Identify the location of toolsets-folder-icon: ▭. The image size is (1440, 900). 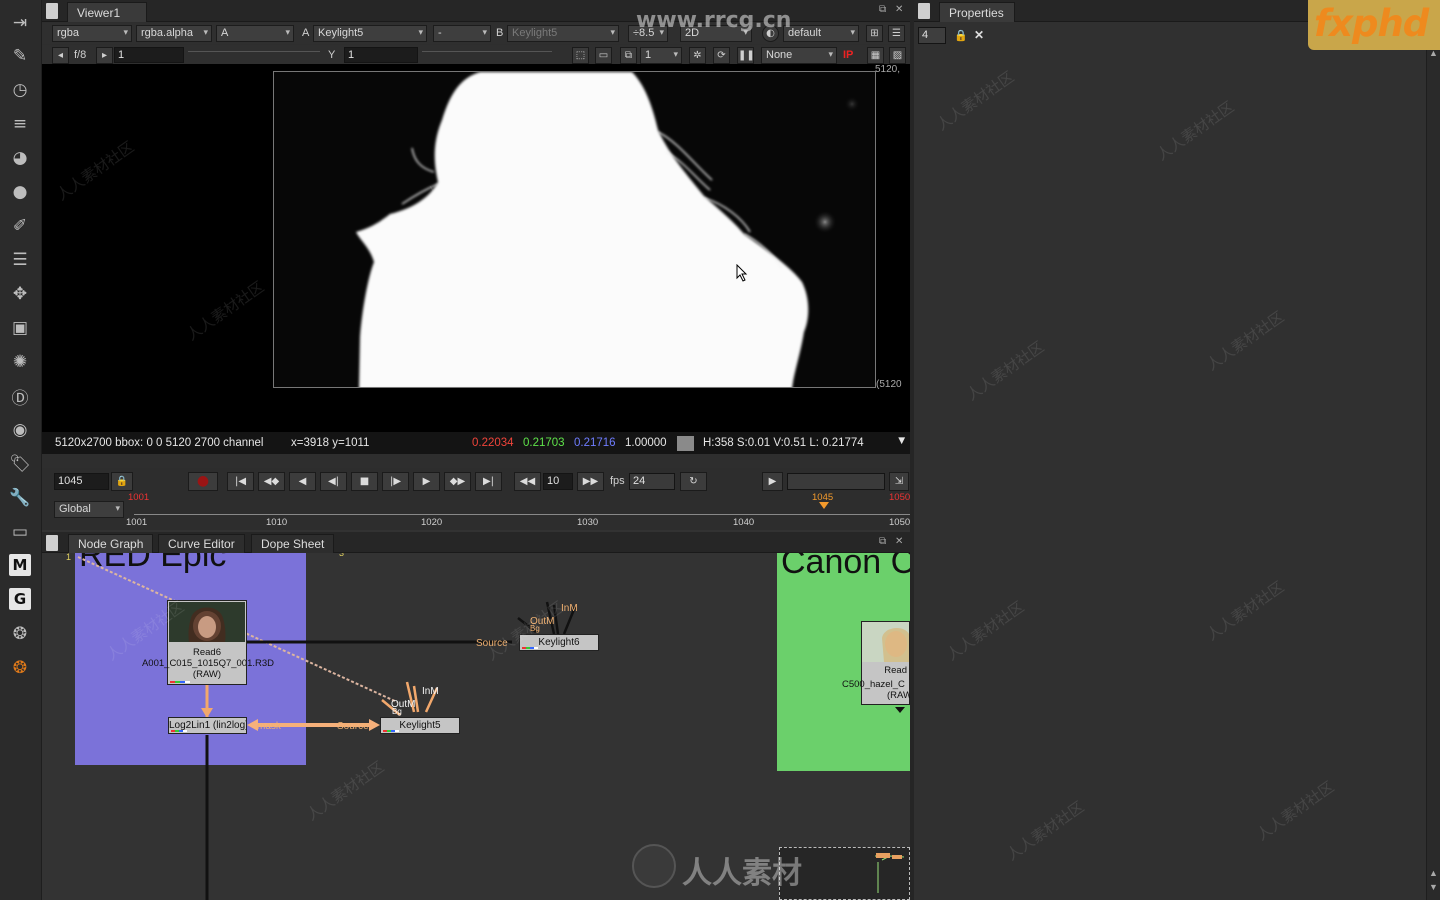
(20, 532).